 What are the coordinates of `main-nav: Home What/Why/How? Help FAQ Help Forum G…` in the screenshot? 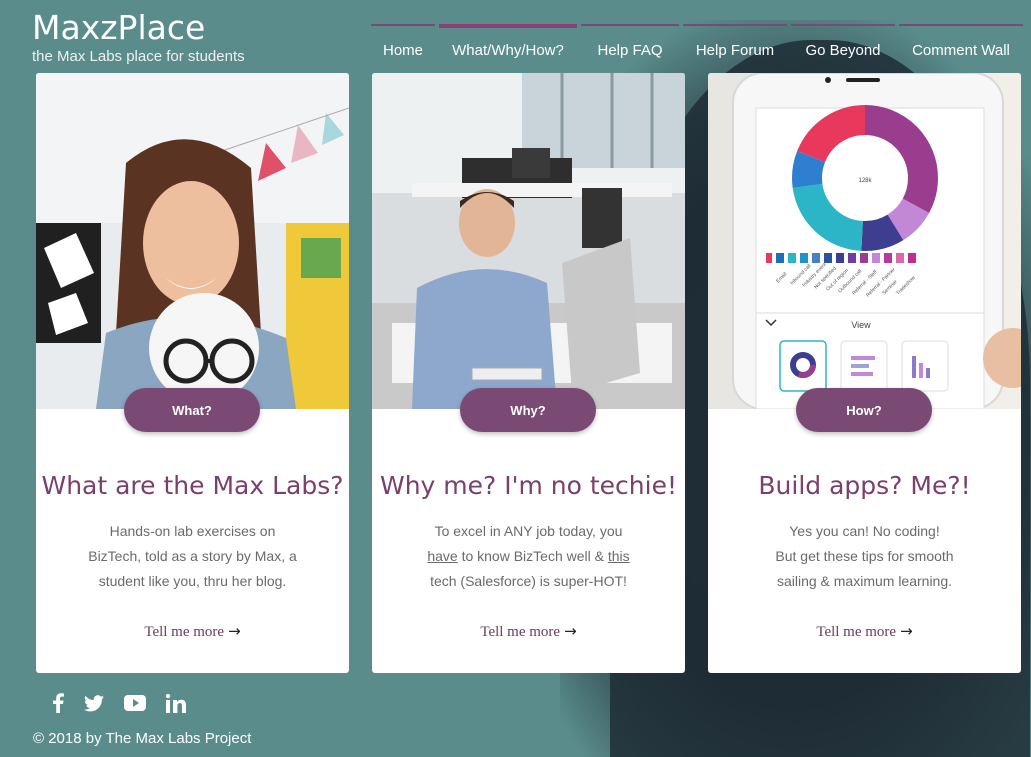 It's located at (697, 41).